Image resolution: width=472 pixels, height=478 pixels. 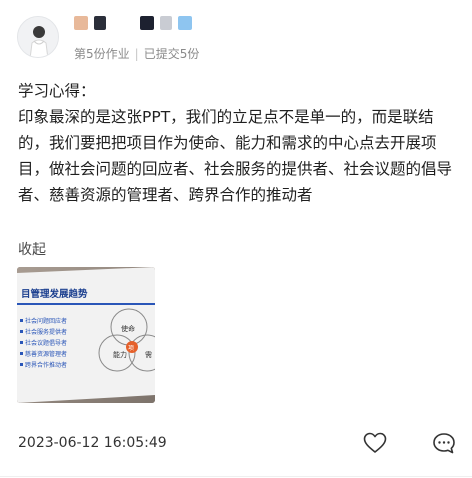 I want to click on divider, so click(x=236, y=476).